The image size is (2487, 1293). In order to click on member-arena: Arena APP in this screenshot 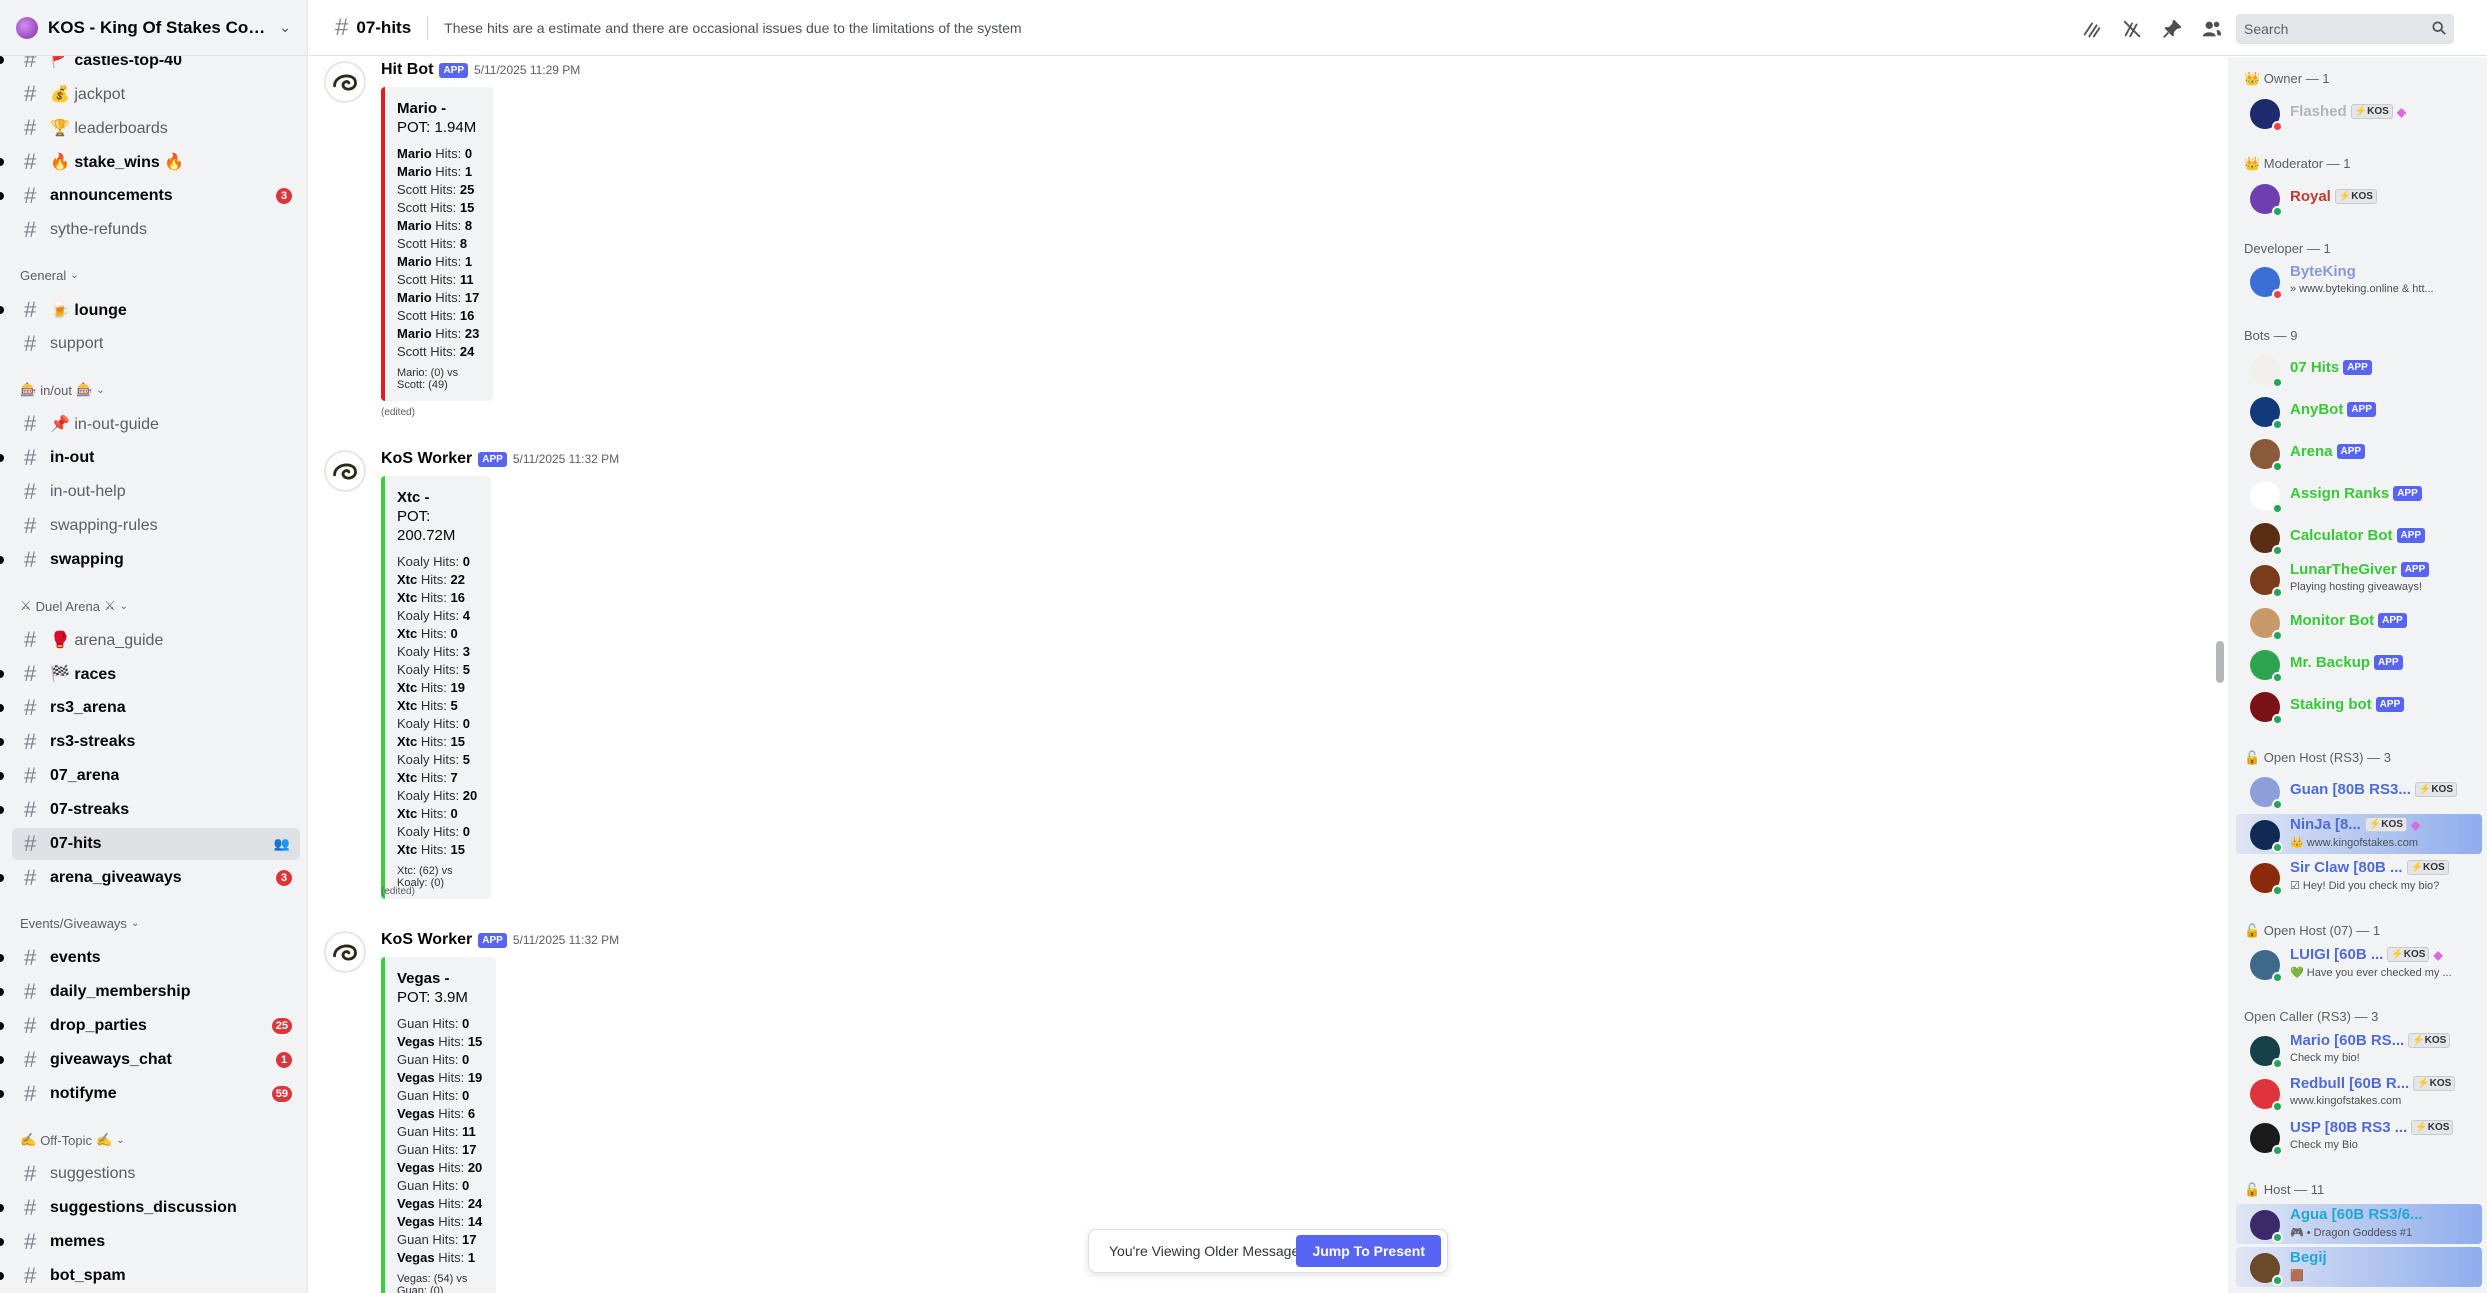, I will do `click(2359, 453)`.